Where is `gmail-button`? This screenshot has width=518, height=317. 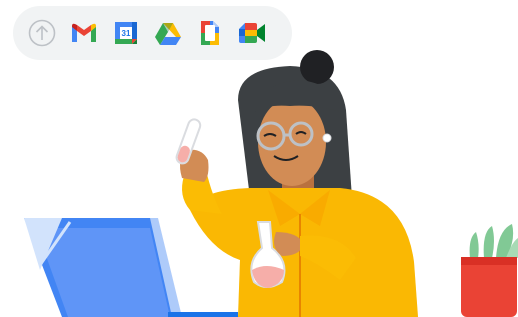
gmail-button is located at coordinates (84, 33).